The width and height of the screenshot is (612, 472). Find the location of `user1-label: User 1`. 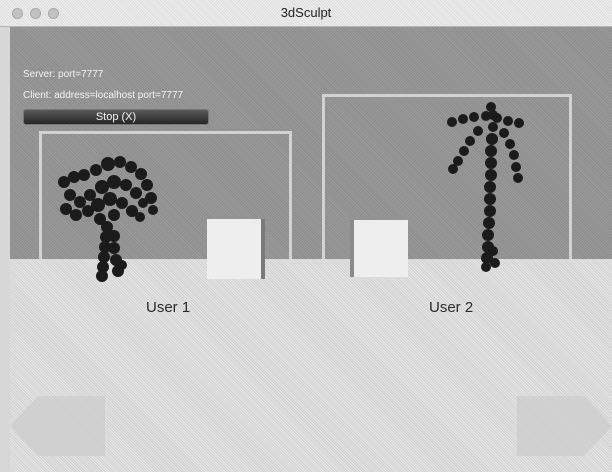

user1-label: User 1 is located at coordinates (168, 307).